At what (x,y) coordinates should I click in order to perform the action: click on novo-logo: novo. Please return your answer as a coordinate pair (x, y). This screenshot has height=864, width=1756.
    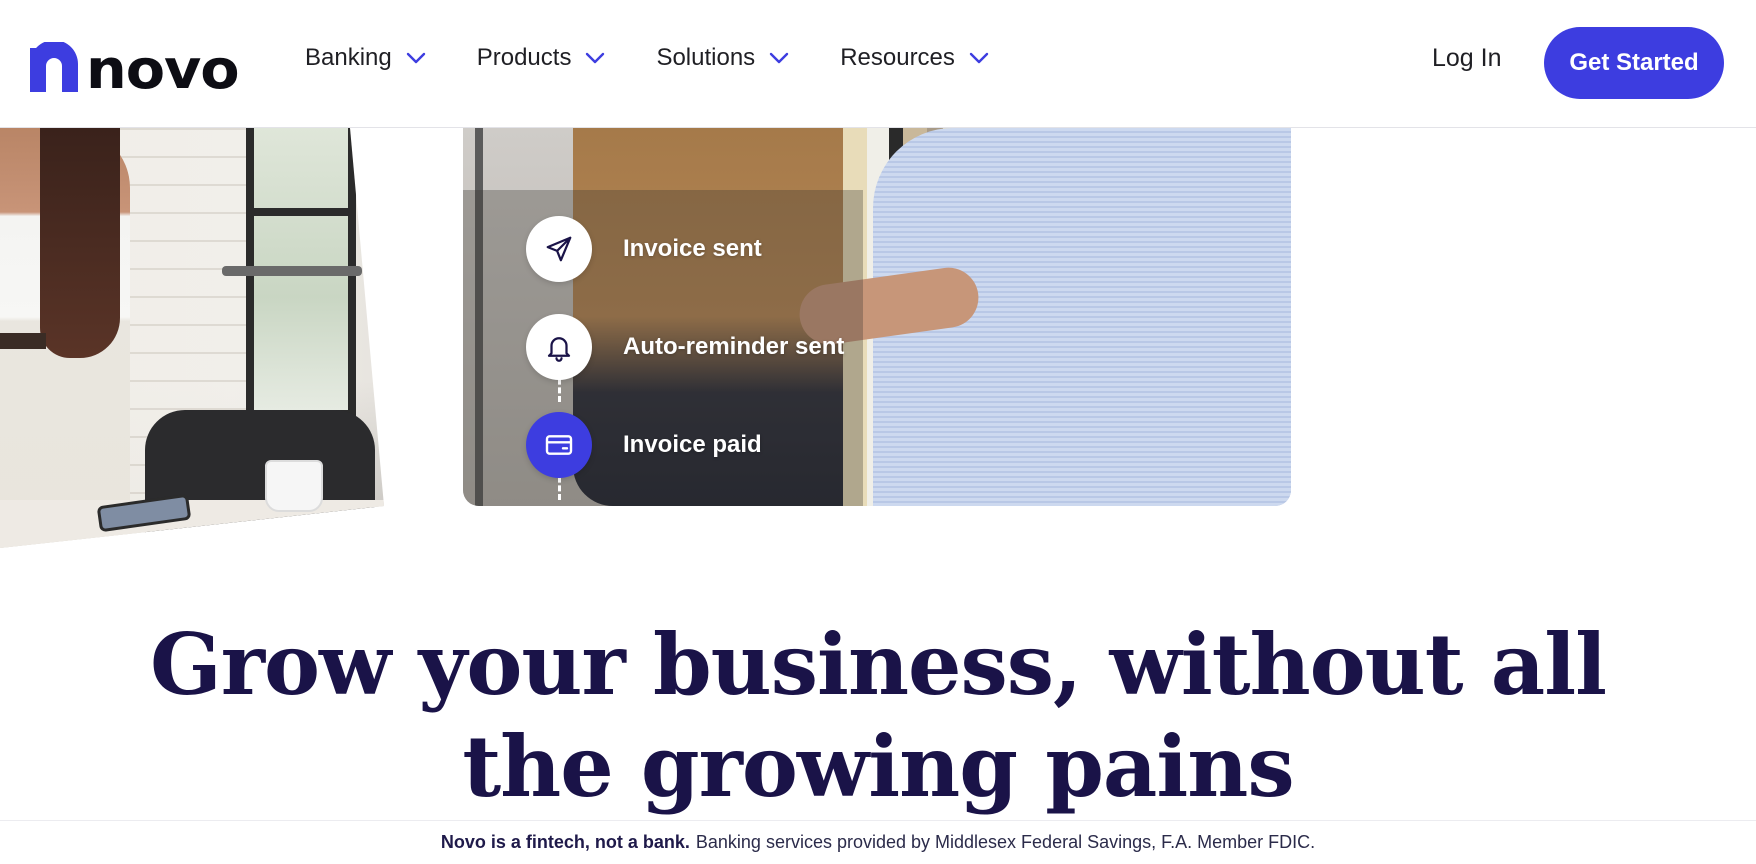
    Looking at the image, I should click on (135, 66).